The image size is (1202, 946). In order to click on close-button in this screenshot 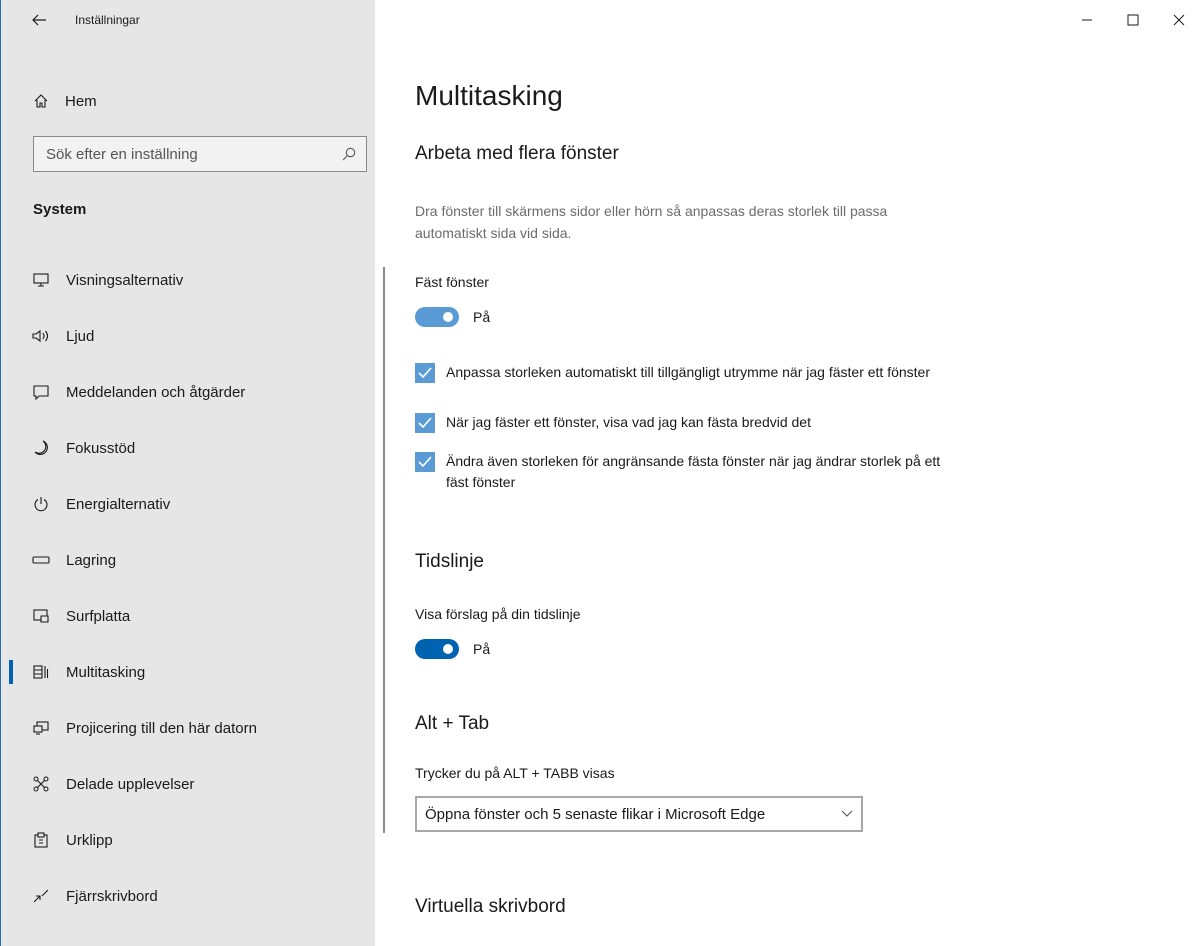, I will do `click(1179, 20)`.